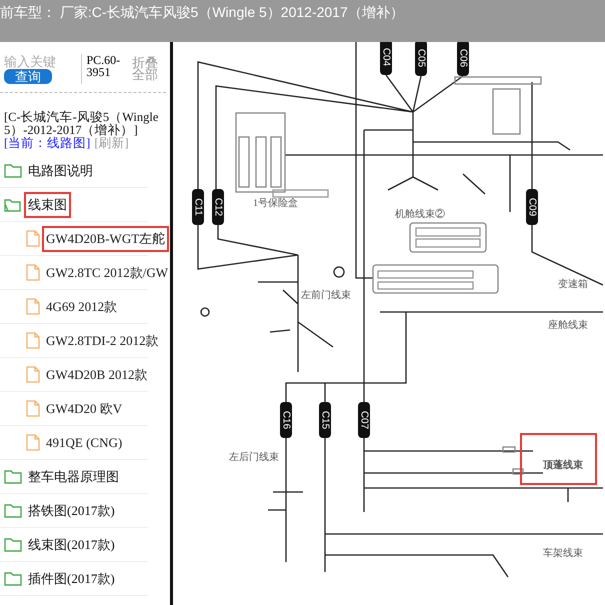  What do you see at coordinates (420, 214) in the screenshot?
I see `harness-label: 机舱线束②` at bounding box center [420, 214].